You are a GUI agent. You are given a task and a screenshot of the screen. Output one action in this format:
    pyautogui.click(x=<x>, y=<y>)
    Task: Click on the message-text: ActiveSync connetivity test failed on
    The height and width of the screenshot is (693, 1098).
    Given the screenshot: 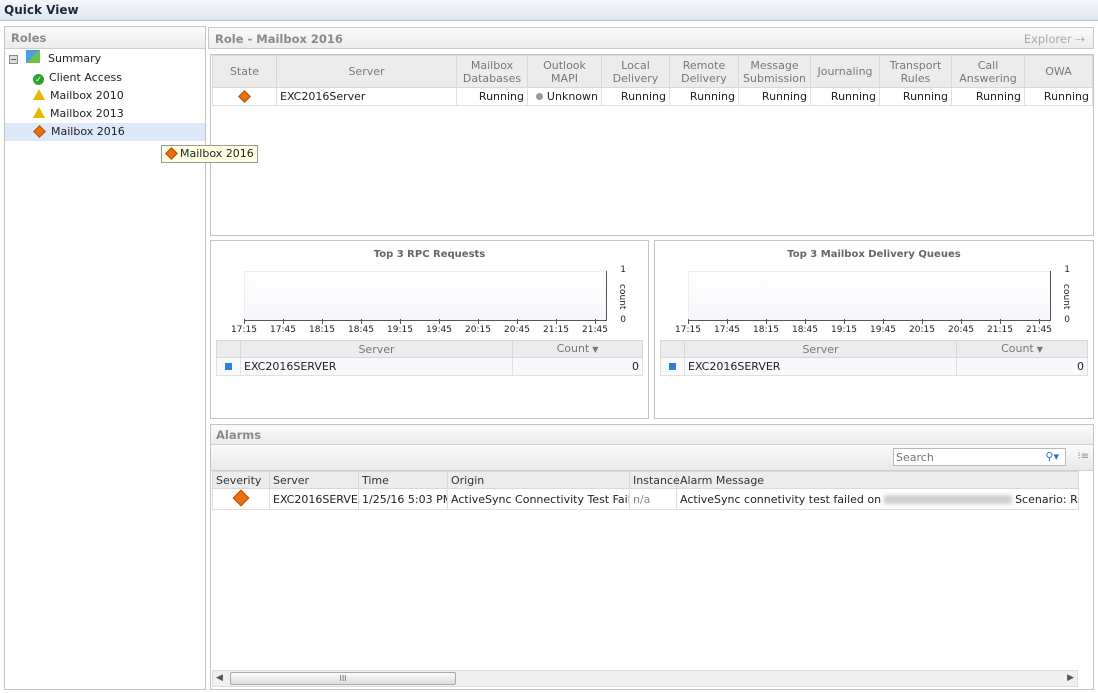 What is the action you would take?
    pyautogui.click(x=781, y=499)
    